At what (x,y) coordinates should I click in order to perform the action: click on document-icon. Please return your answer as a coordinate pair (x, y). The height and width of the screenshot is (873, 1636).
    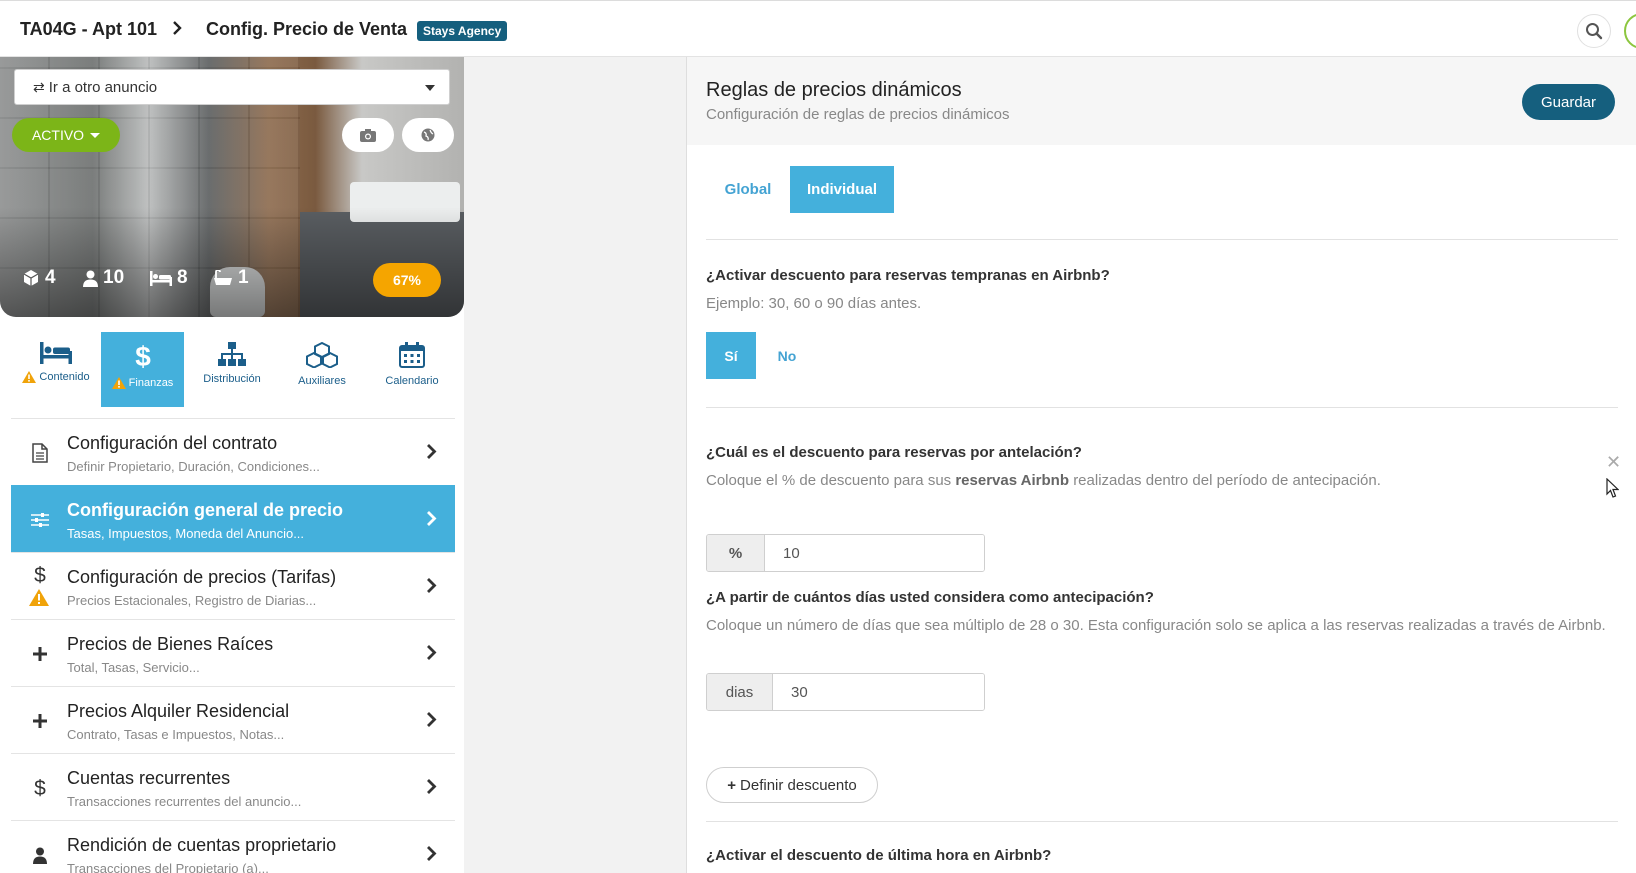
    Looking at the image, I should click on (40, 453).